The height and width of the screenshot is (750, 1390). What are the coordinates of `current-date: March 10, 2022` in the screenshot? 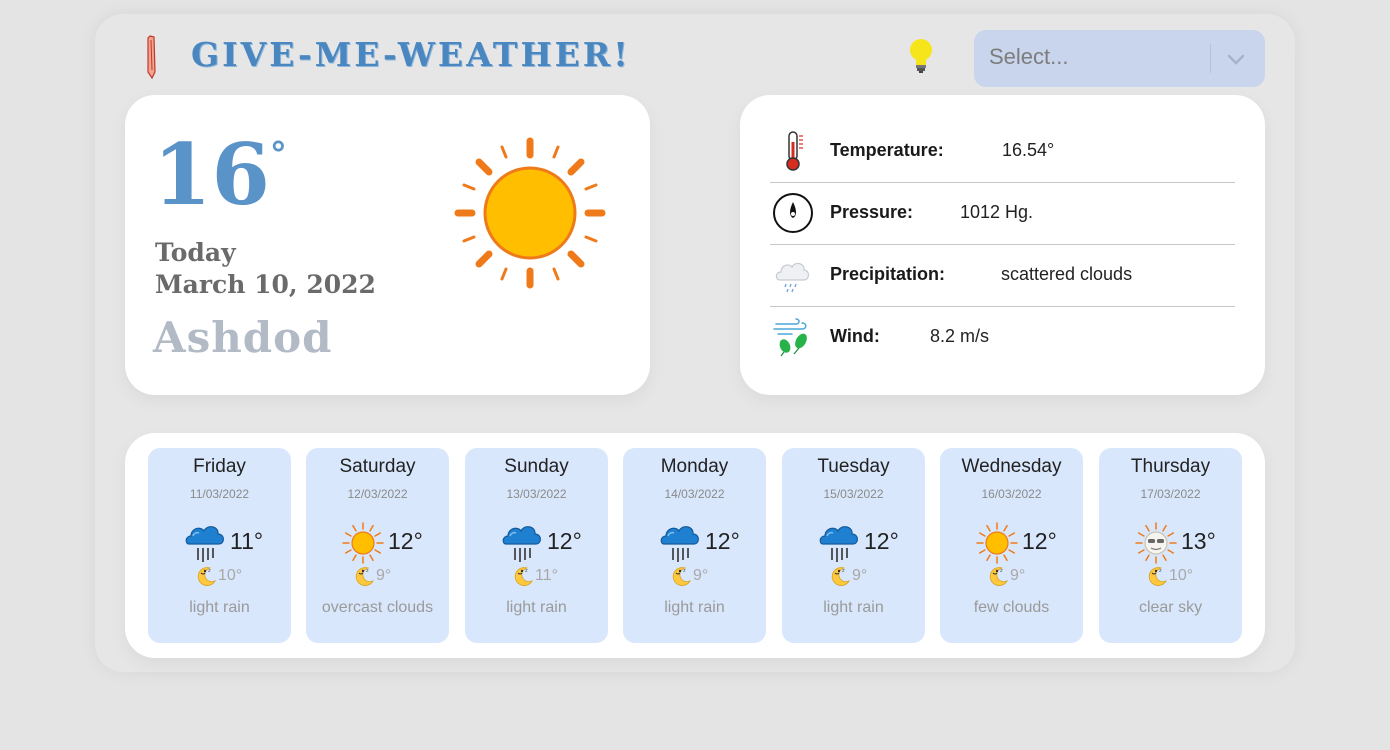 It's located at (265, 284).